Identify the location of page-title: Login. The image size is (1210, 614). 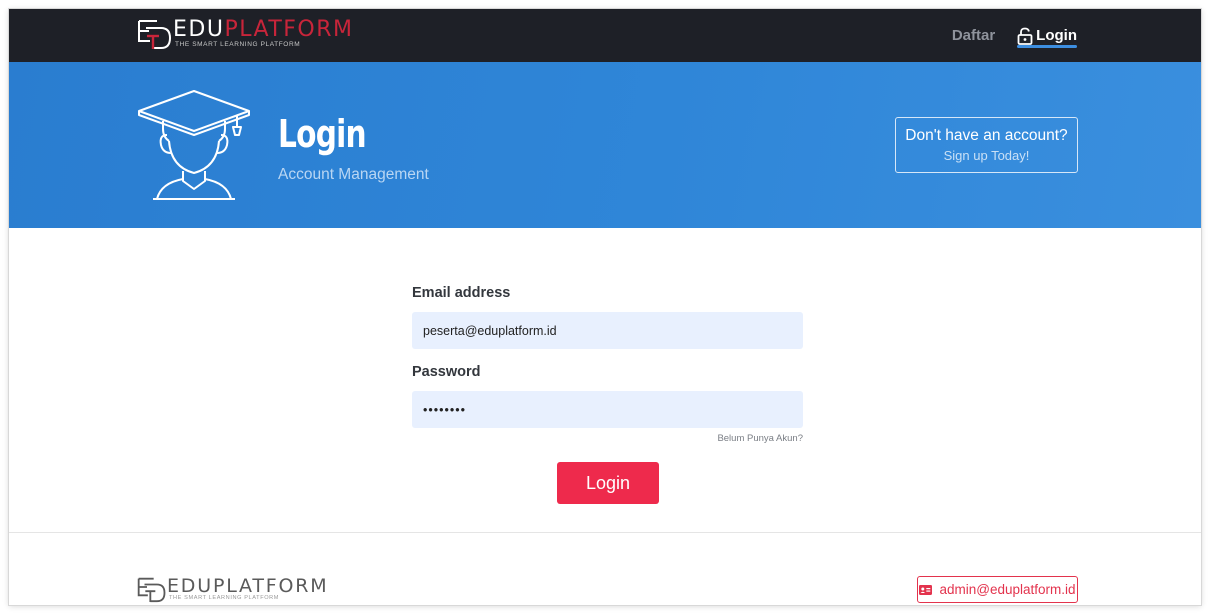
(322, 134).